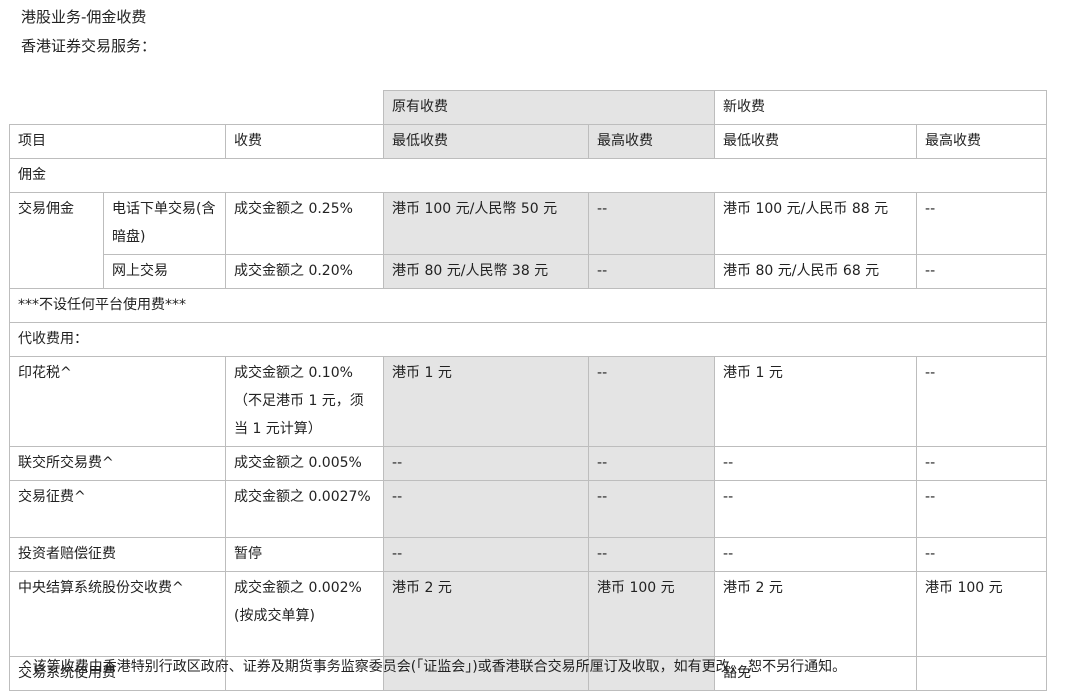 The height and width of the screenshot is (691, 1074). I want to click on investor-levy-fee: 暂停, so click(304, 554).